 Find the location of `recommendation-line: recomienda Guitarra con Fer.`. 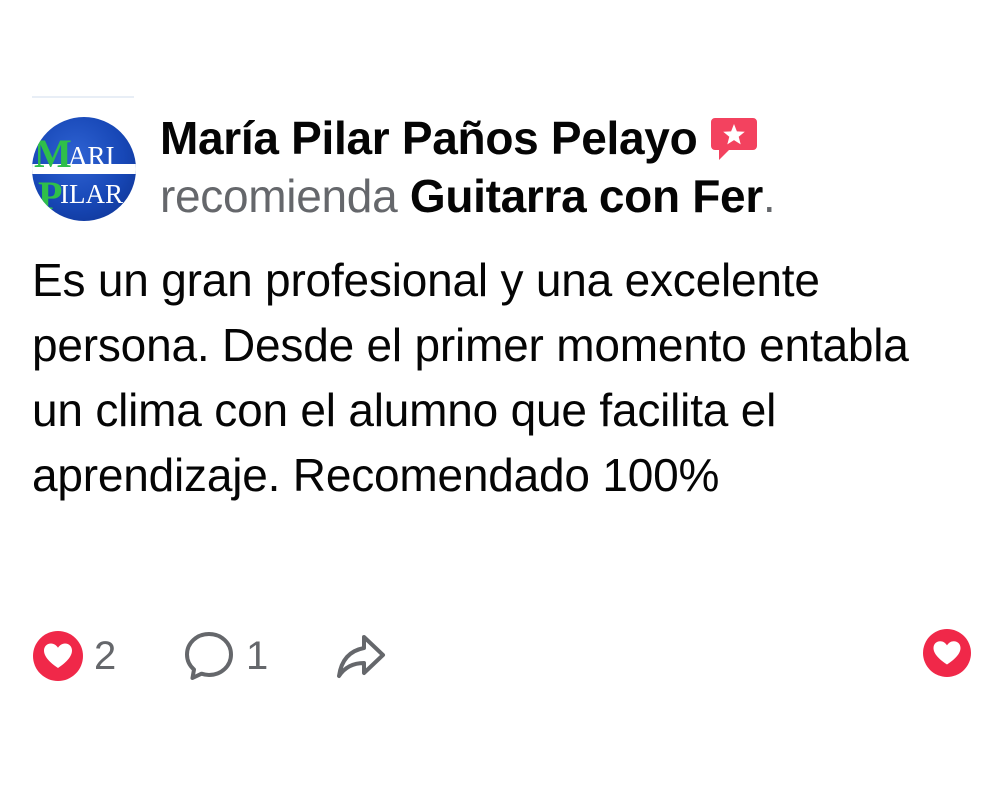

recommendation-line: recomienda Guitarra con Fer. is located at coordinates (560, 196).